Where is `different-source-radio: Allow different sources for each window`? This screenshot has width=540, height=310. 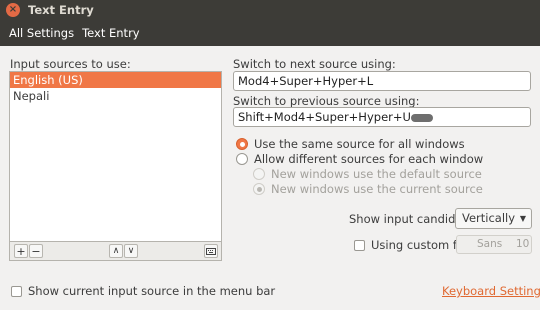 different-source-radio: Allow different sources for each window is located at coordinates (359, 159).